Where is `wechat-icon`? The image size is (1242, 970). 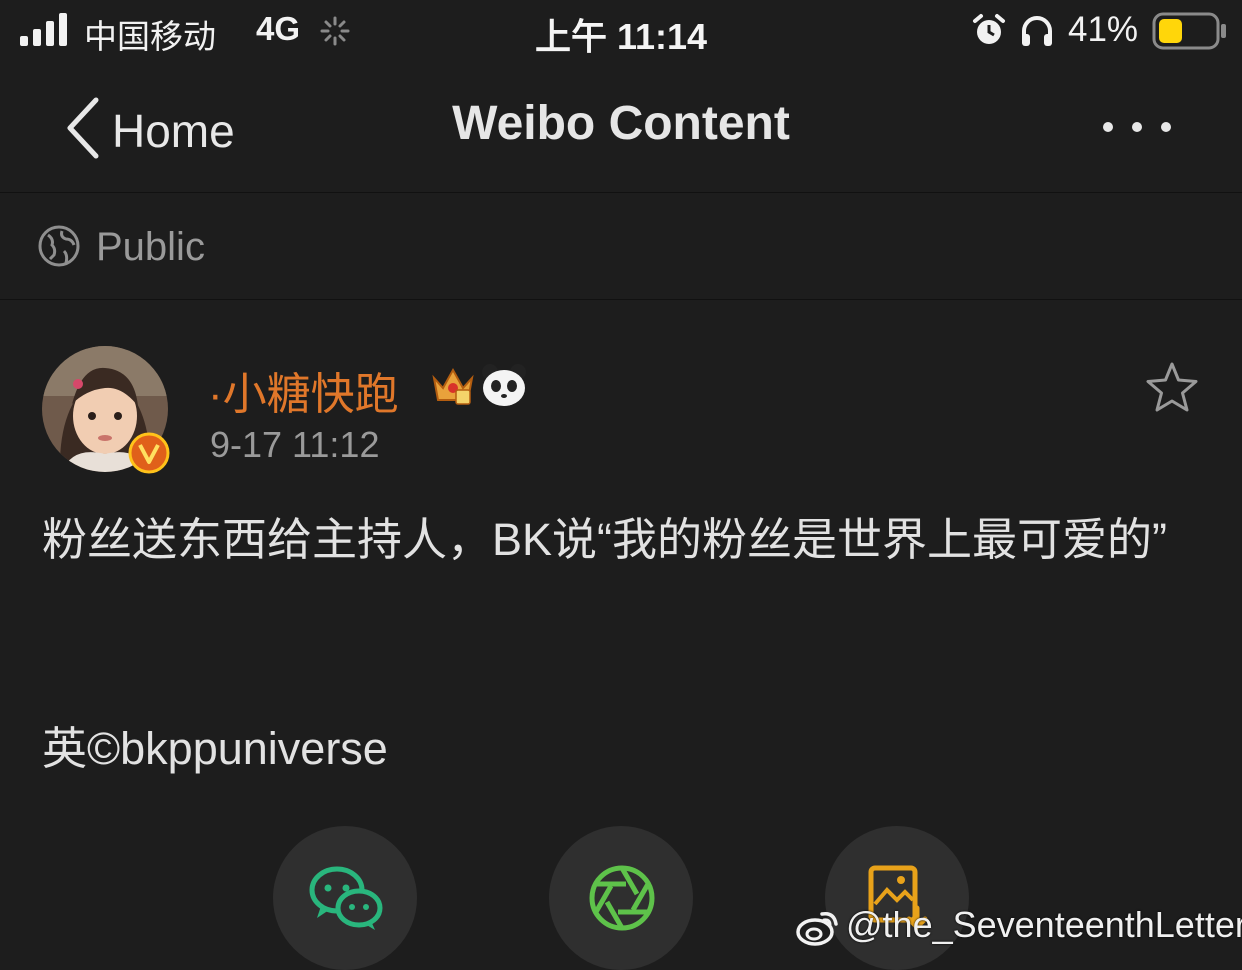 wechat-icon is located at coordinates (346, 898).